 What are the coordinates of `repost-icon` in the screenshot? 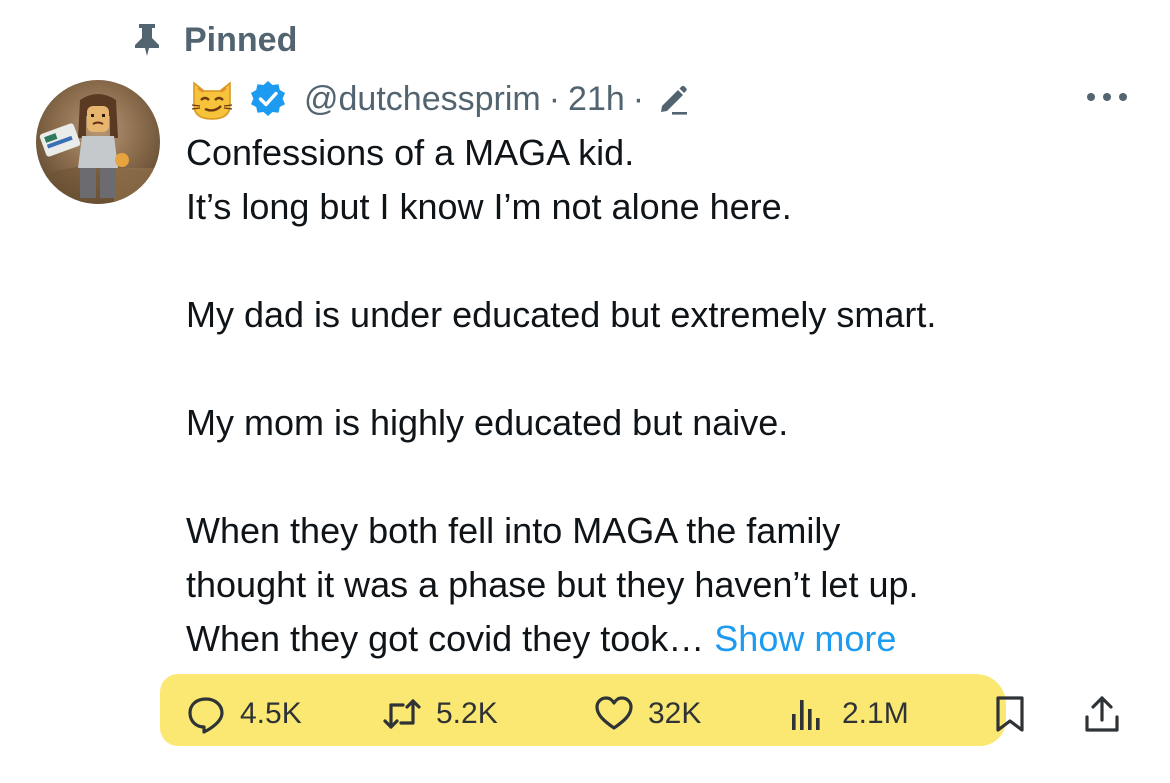 It's located at (402, 714).